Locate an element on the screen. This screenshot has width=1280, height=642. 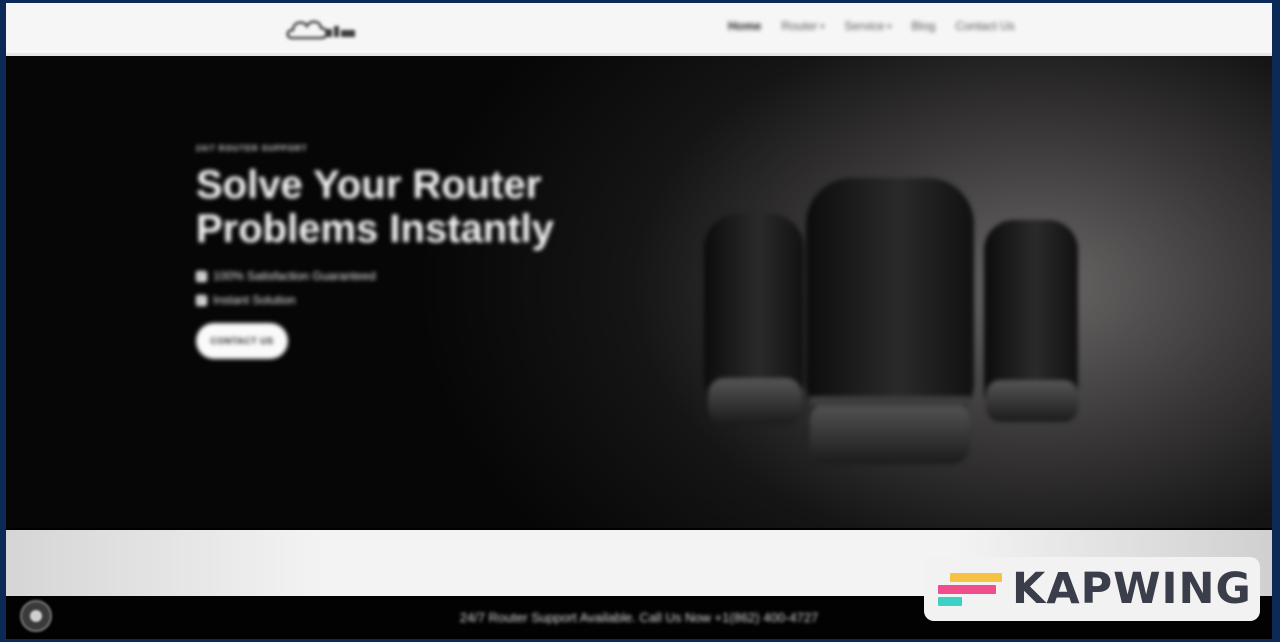
nav-router-label: Router is located at coordinates (799, 26).